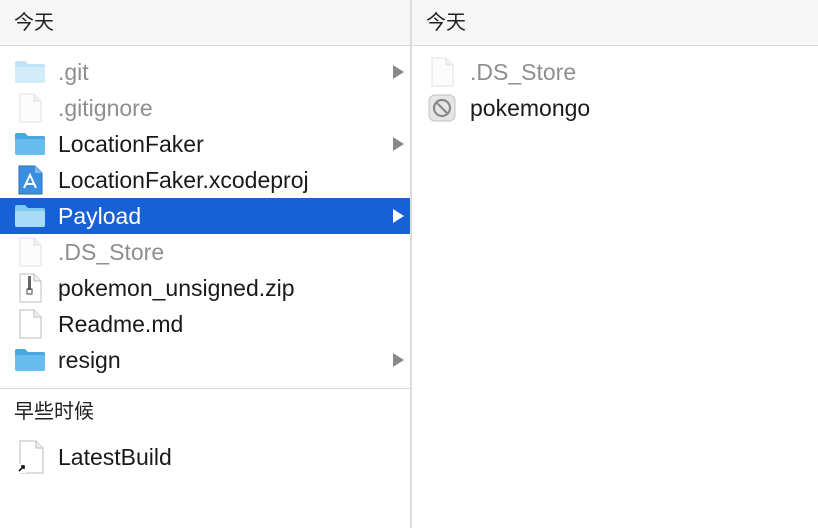  What do you see at coordinates (615, 108) in the screenshot?
I see `list-item-pokemongo: pokemongo` at bounding box center [615, 108].